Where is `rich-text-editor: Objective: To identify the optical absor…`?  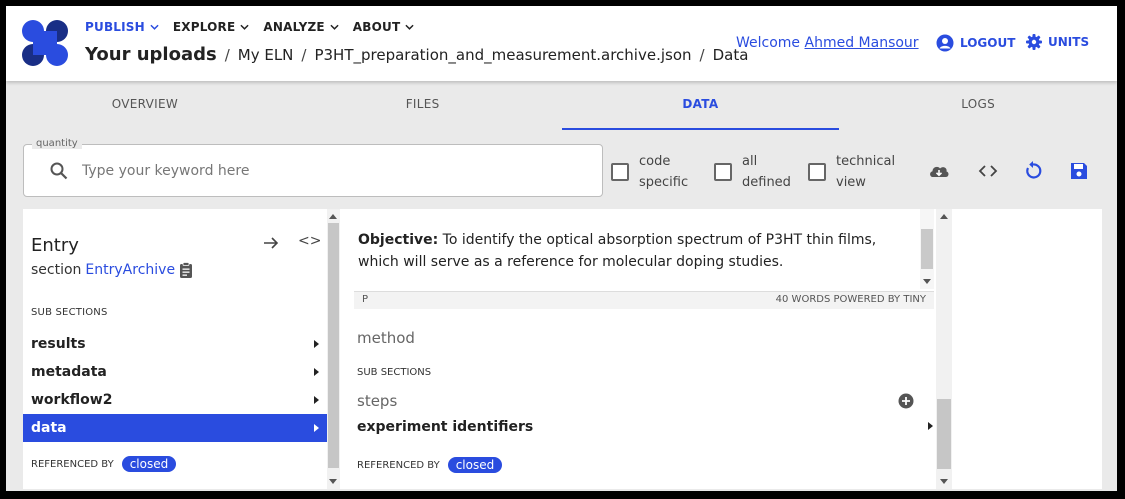
rich-text-editor: Objective: To identify the optical absor… is located at coordinates (638, 259).